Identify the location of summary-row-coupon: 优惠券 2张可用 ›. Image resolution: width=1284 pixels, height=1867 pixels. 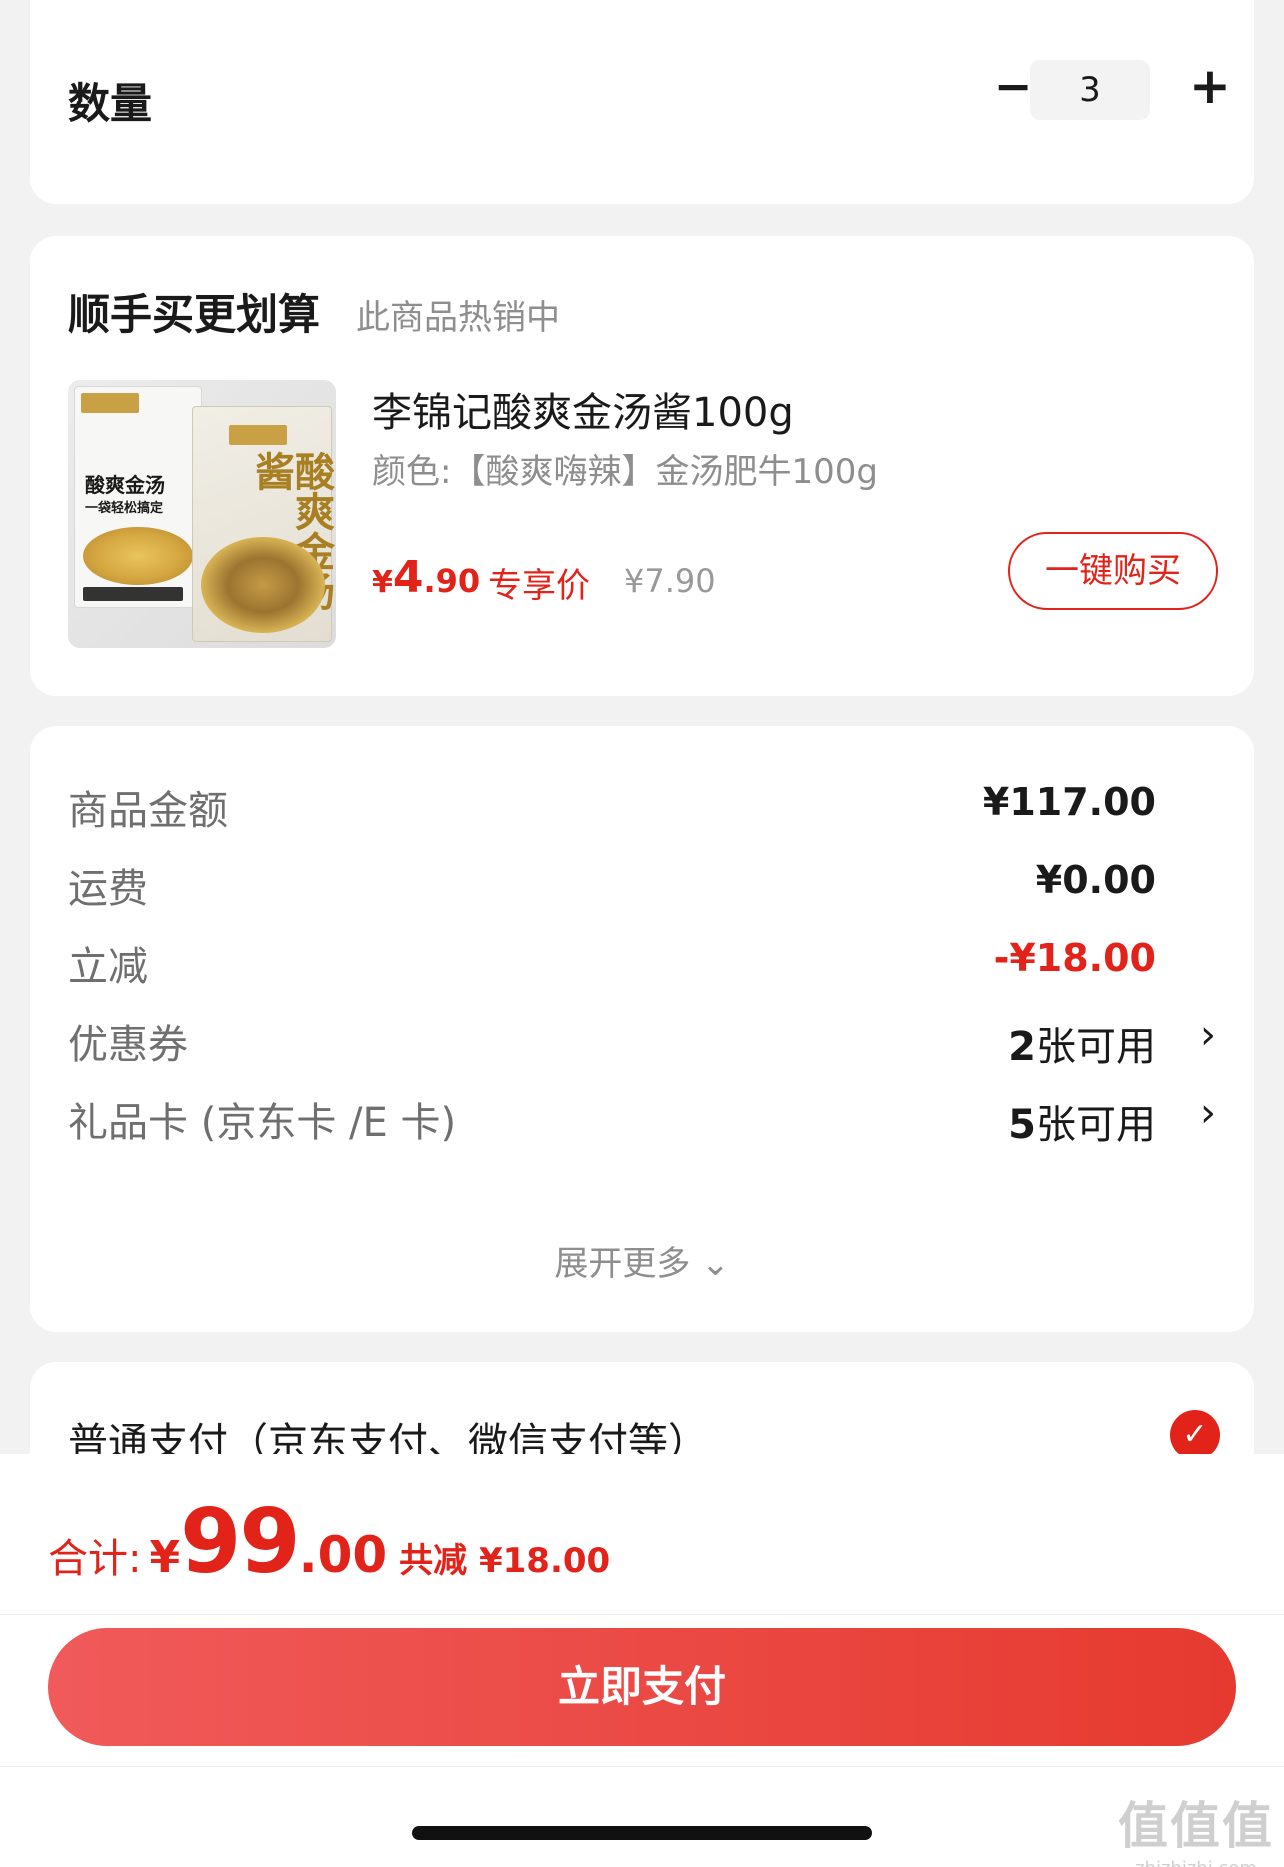
(642, 1042).